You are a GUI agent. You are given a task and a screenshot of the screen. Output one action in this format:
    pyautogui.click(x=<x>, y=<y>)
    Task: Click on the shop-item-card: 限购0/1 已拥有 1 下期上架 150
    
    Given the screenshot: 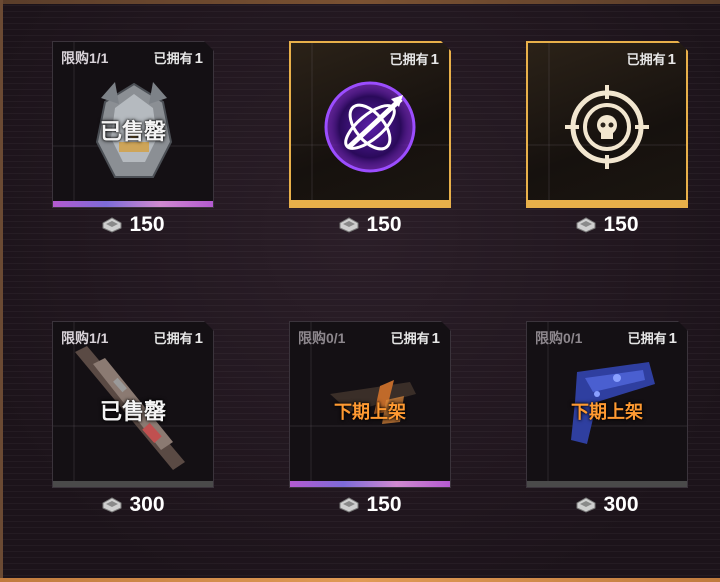 What is the action you would take?
    pyautogui.click(x=370, y=418)
    